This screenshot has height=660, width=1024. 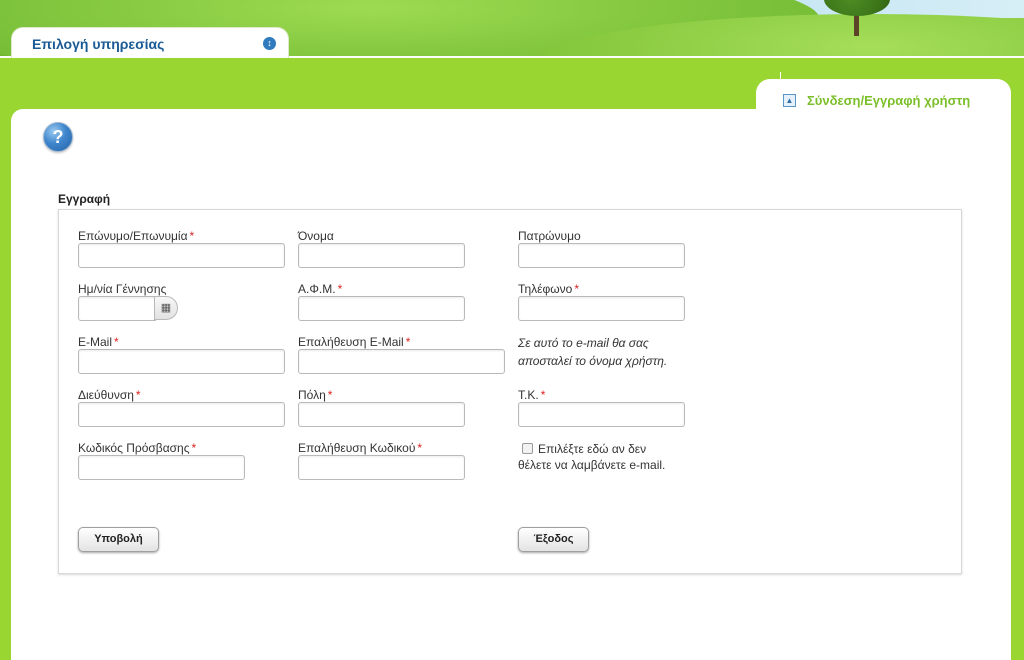 I want to click on submit-button: Υποβολή, so click(x=118, y=539).